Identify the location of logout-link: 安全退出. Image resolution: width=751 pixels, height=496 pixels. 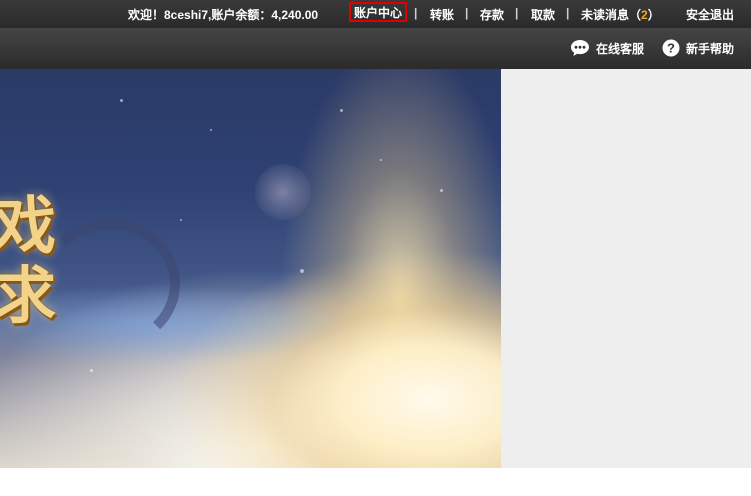
(710, 14).